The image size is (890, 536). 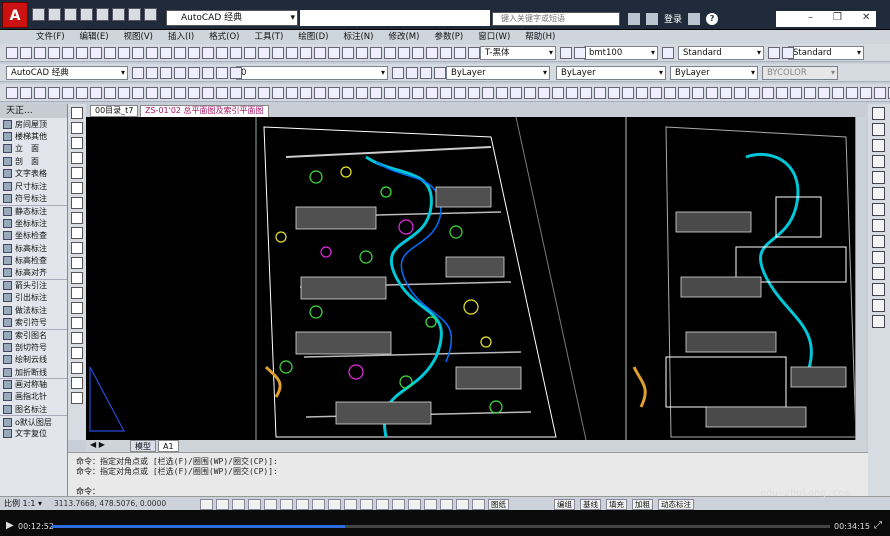 What do you see at coordinates (102, 14) in the screenshot?
I see `print-icon` at bounding box center [102, 14].